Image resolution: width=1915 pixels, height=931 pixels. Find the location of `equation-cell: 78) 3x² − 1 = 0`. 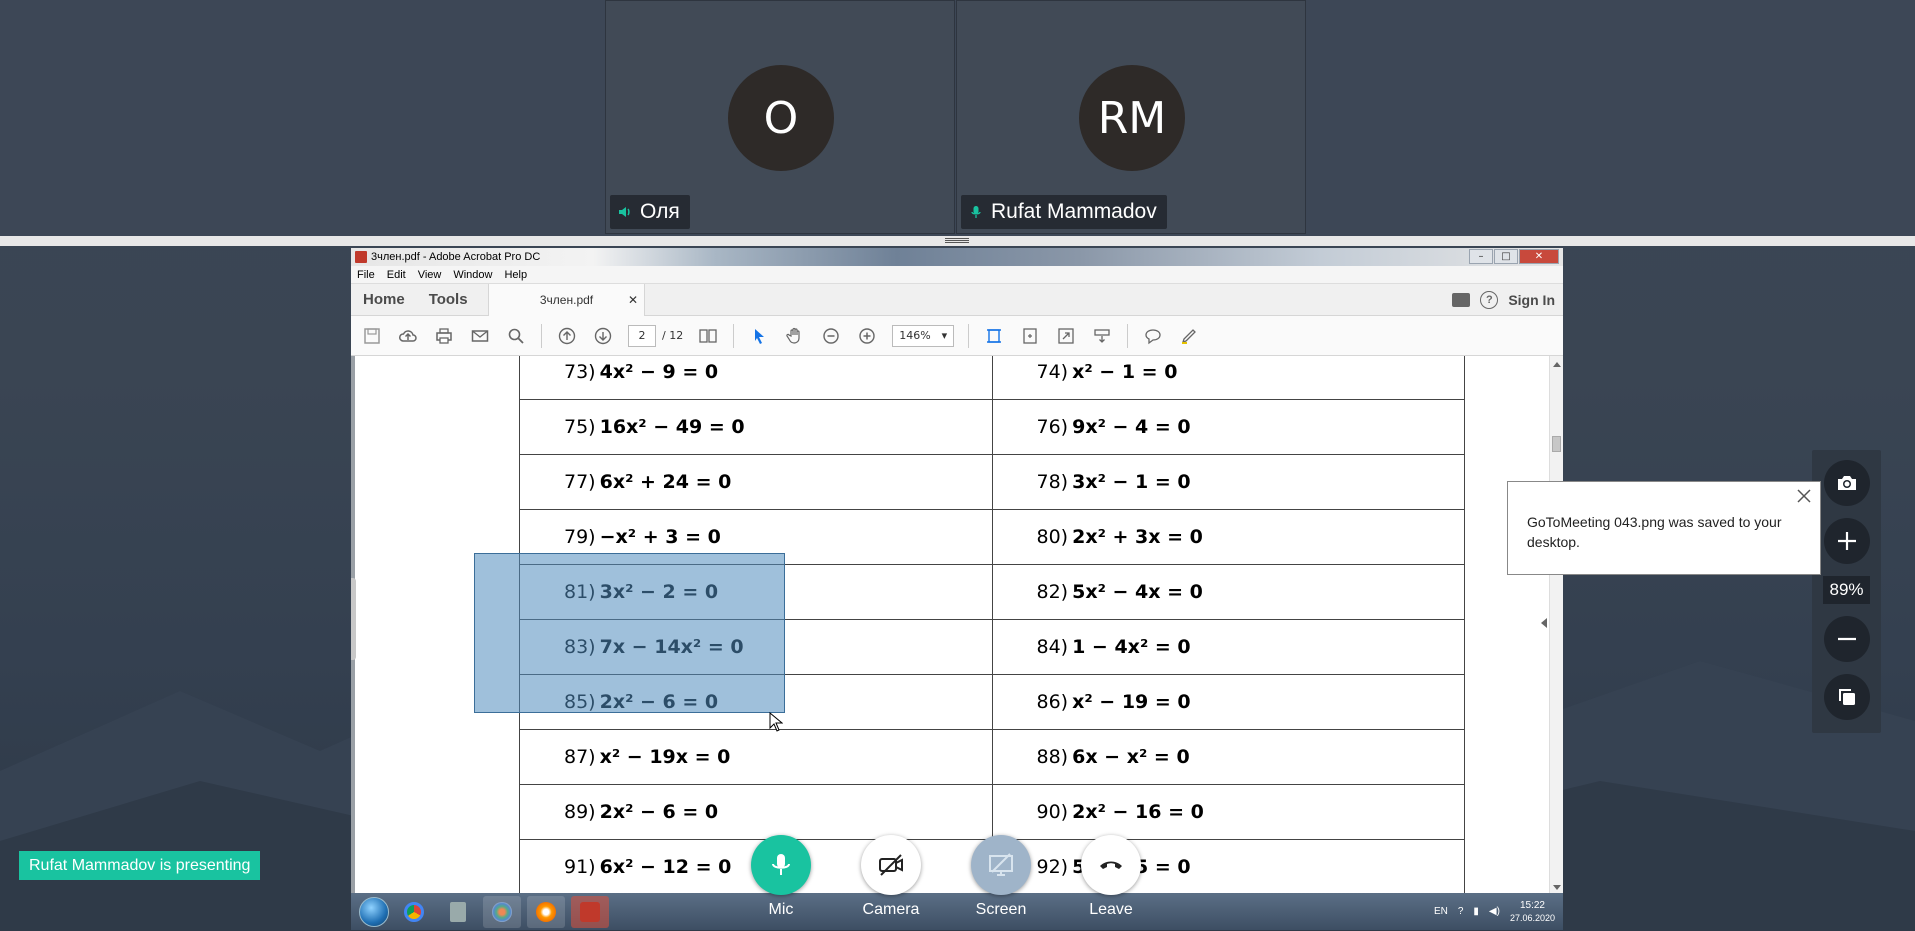

equation-cell: 78) 3x² − 1 = 0 is located at coordinates (1228, 482).